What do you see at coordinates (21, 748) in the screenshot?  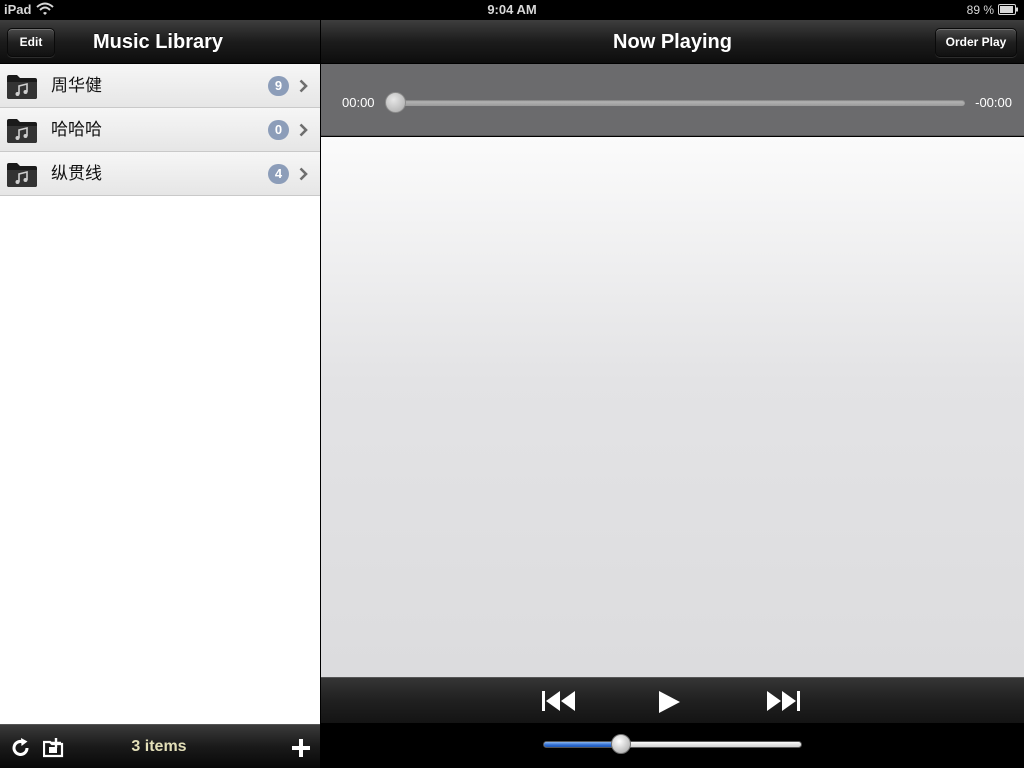 I see `refresh-icon` at bounding box center [21, 748].